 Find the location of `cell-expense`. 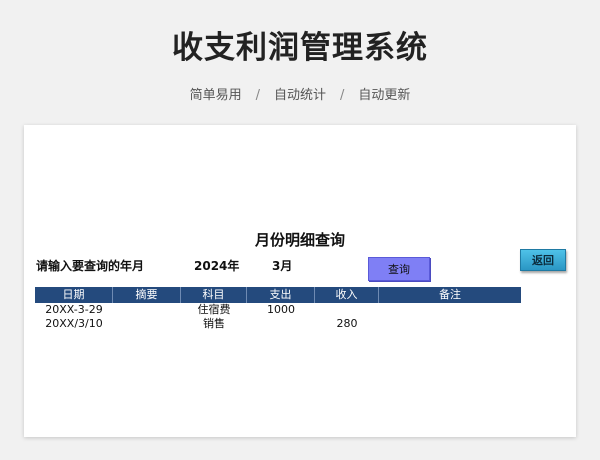

cell-expense is located at coordinates (281, 324).